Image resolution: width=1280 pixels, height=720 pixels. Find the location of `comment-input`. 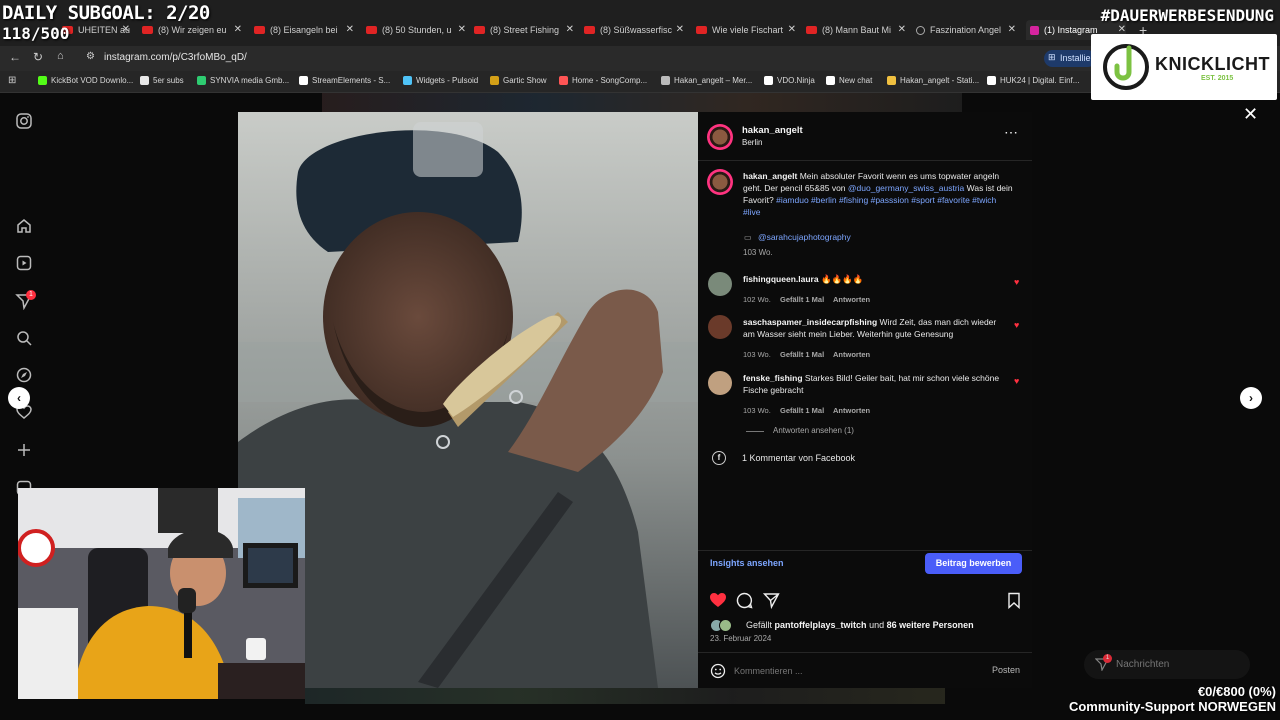

comment-input is located at coordinates (854, 671).